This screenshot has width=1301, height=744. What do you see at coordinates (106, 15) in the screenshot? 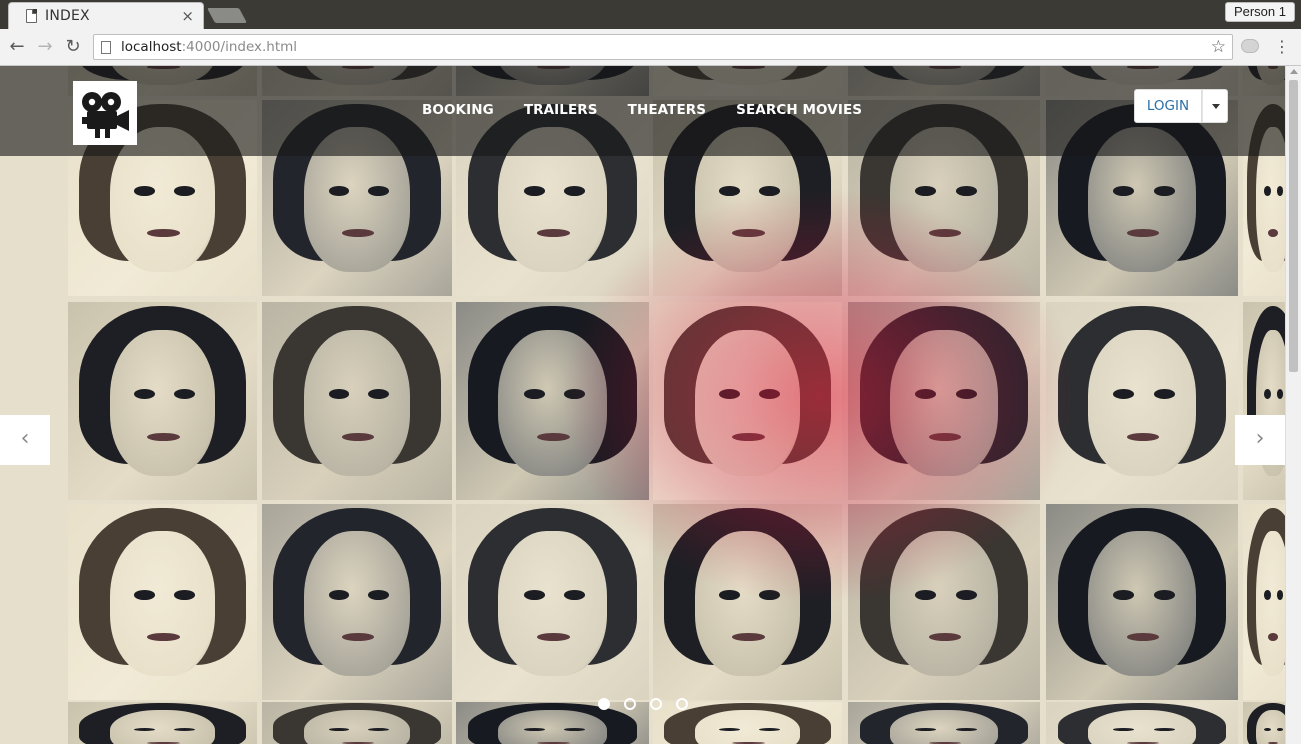
I see `browser-tab: INDEX ×` at bounding box center [106, 15].